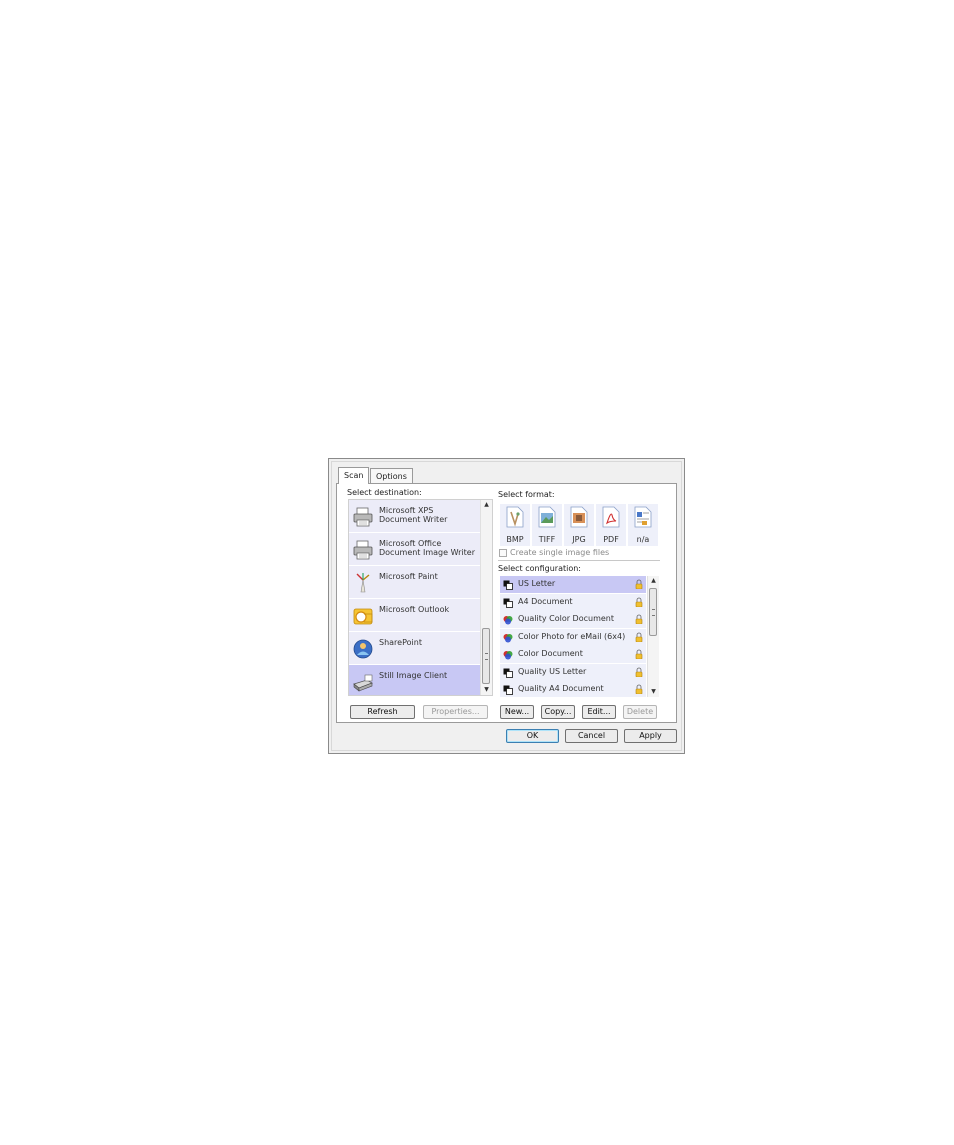 The width and height of the screenshot is (954, 1145). Describe the element at coordinates (391, 475) in the screenshot. I see `tab-options: Options` at that location.